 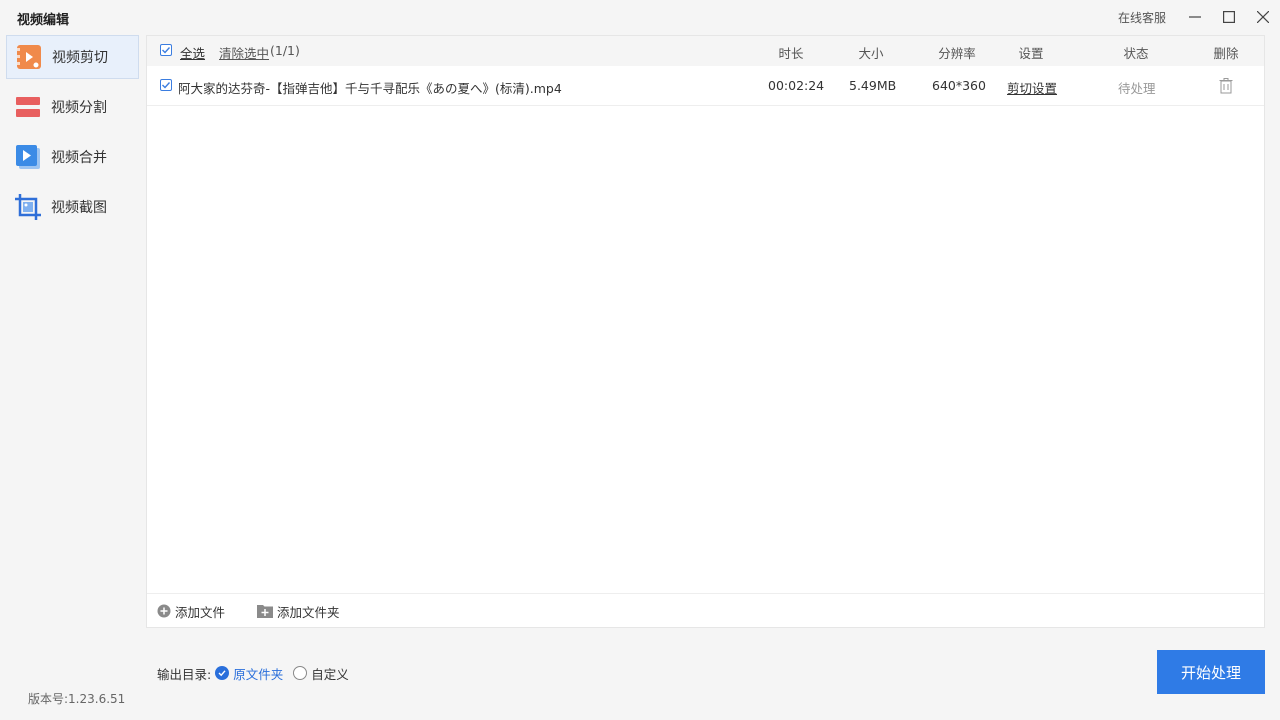 What do you see at coordinates (79, 158) in the screenshot?
I see `sidebar-item-label: 视频合并` at bounding box center [79, 158].